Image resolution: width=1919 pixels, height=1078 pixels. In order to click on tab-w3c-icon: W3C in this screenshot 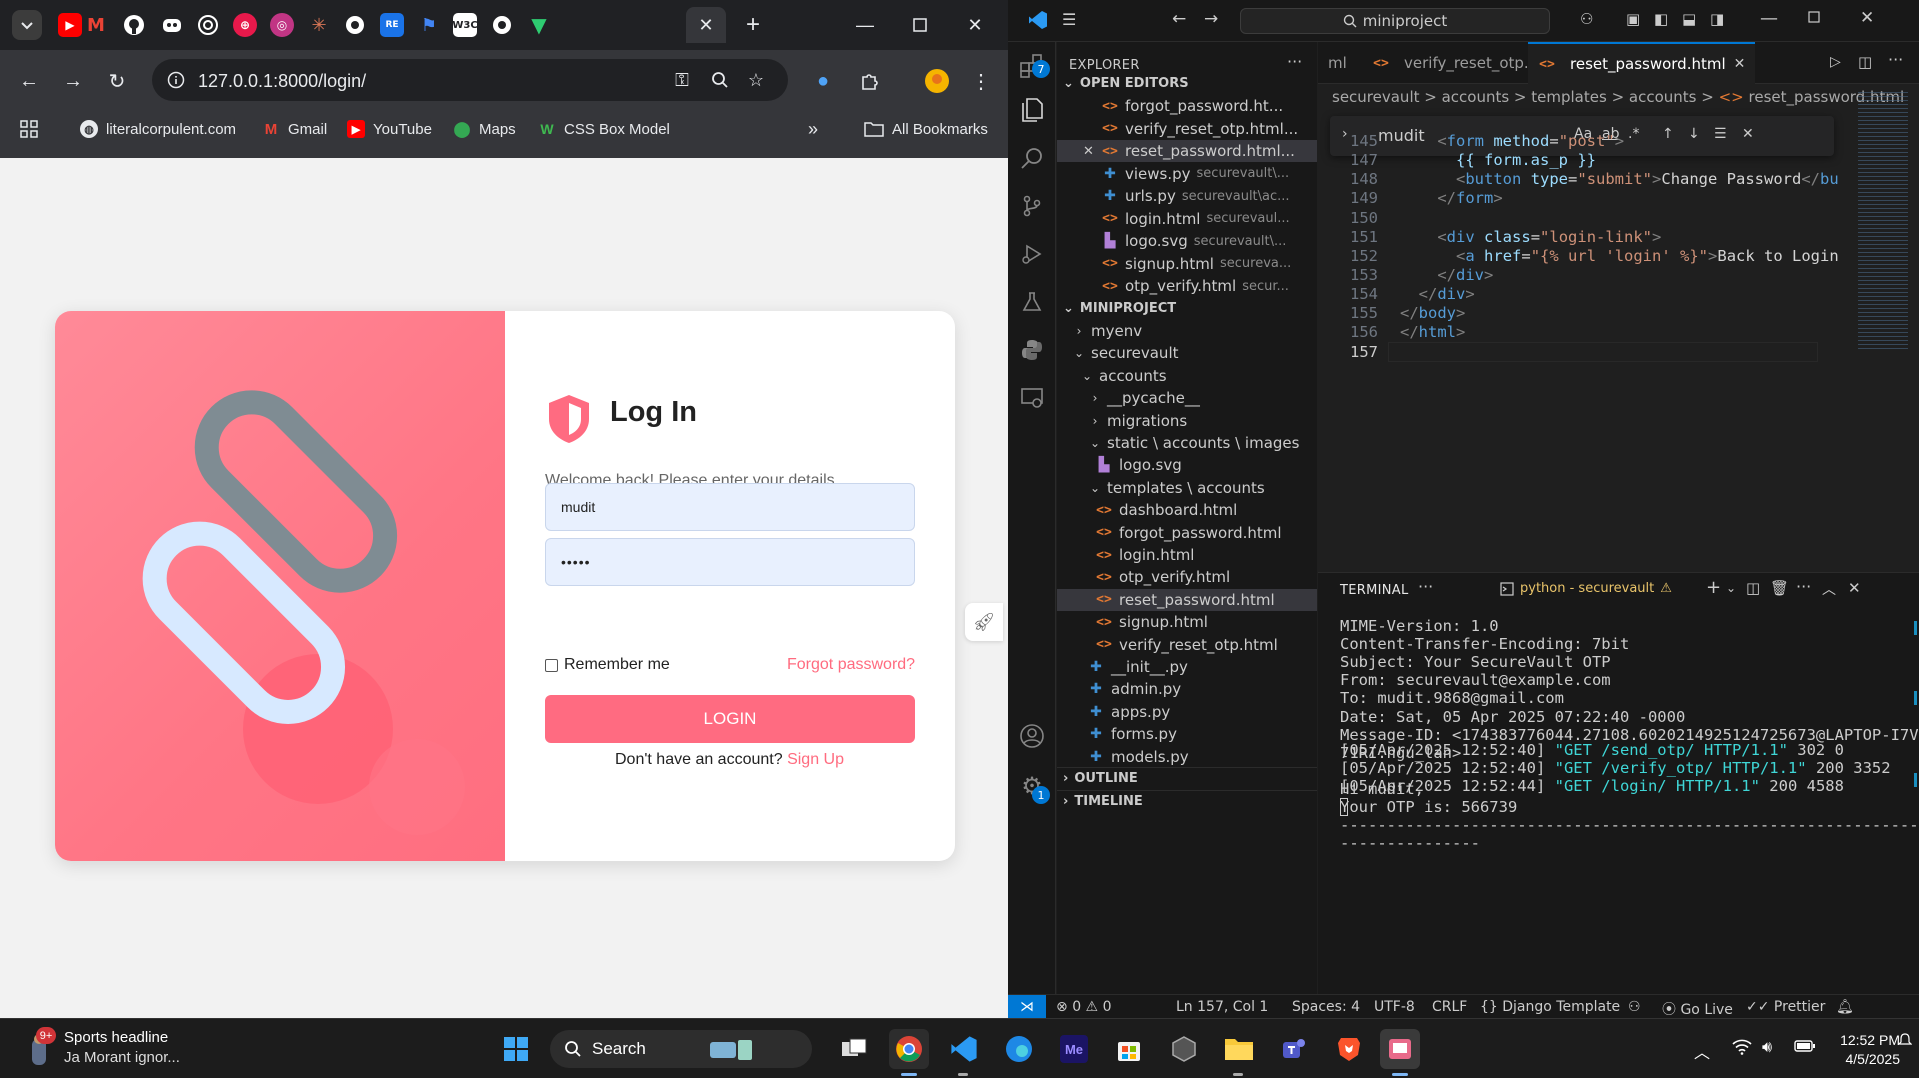, I will do `click(465, 25)`.